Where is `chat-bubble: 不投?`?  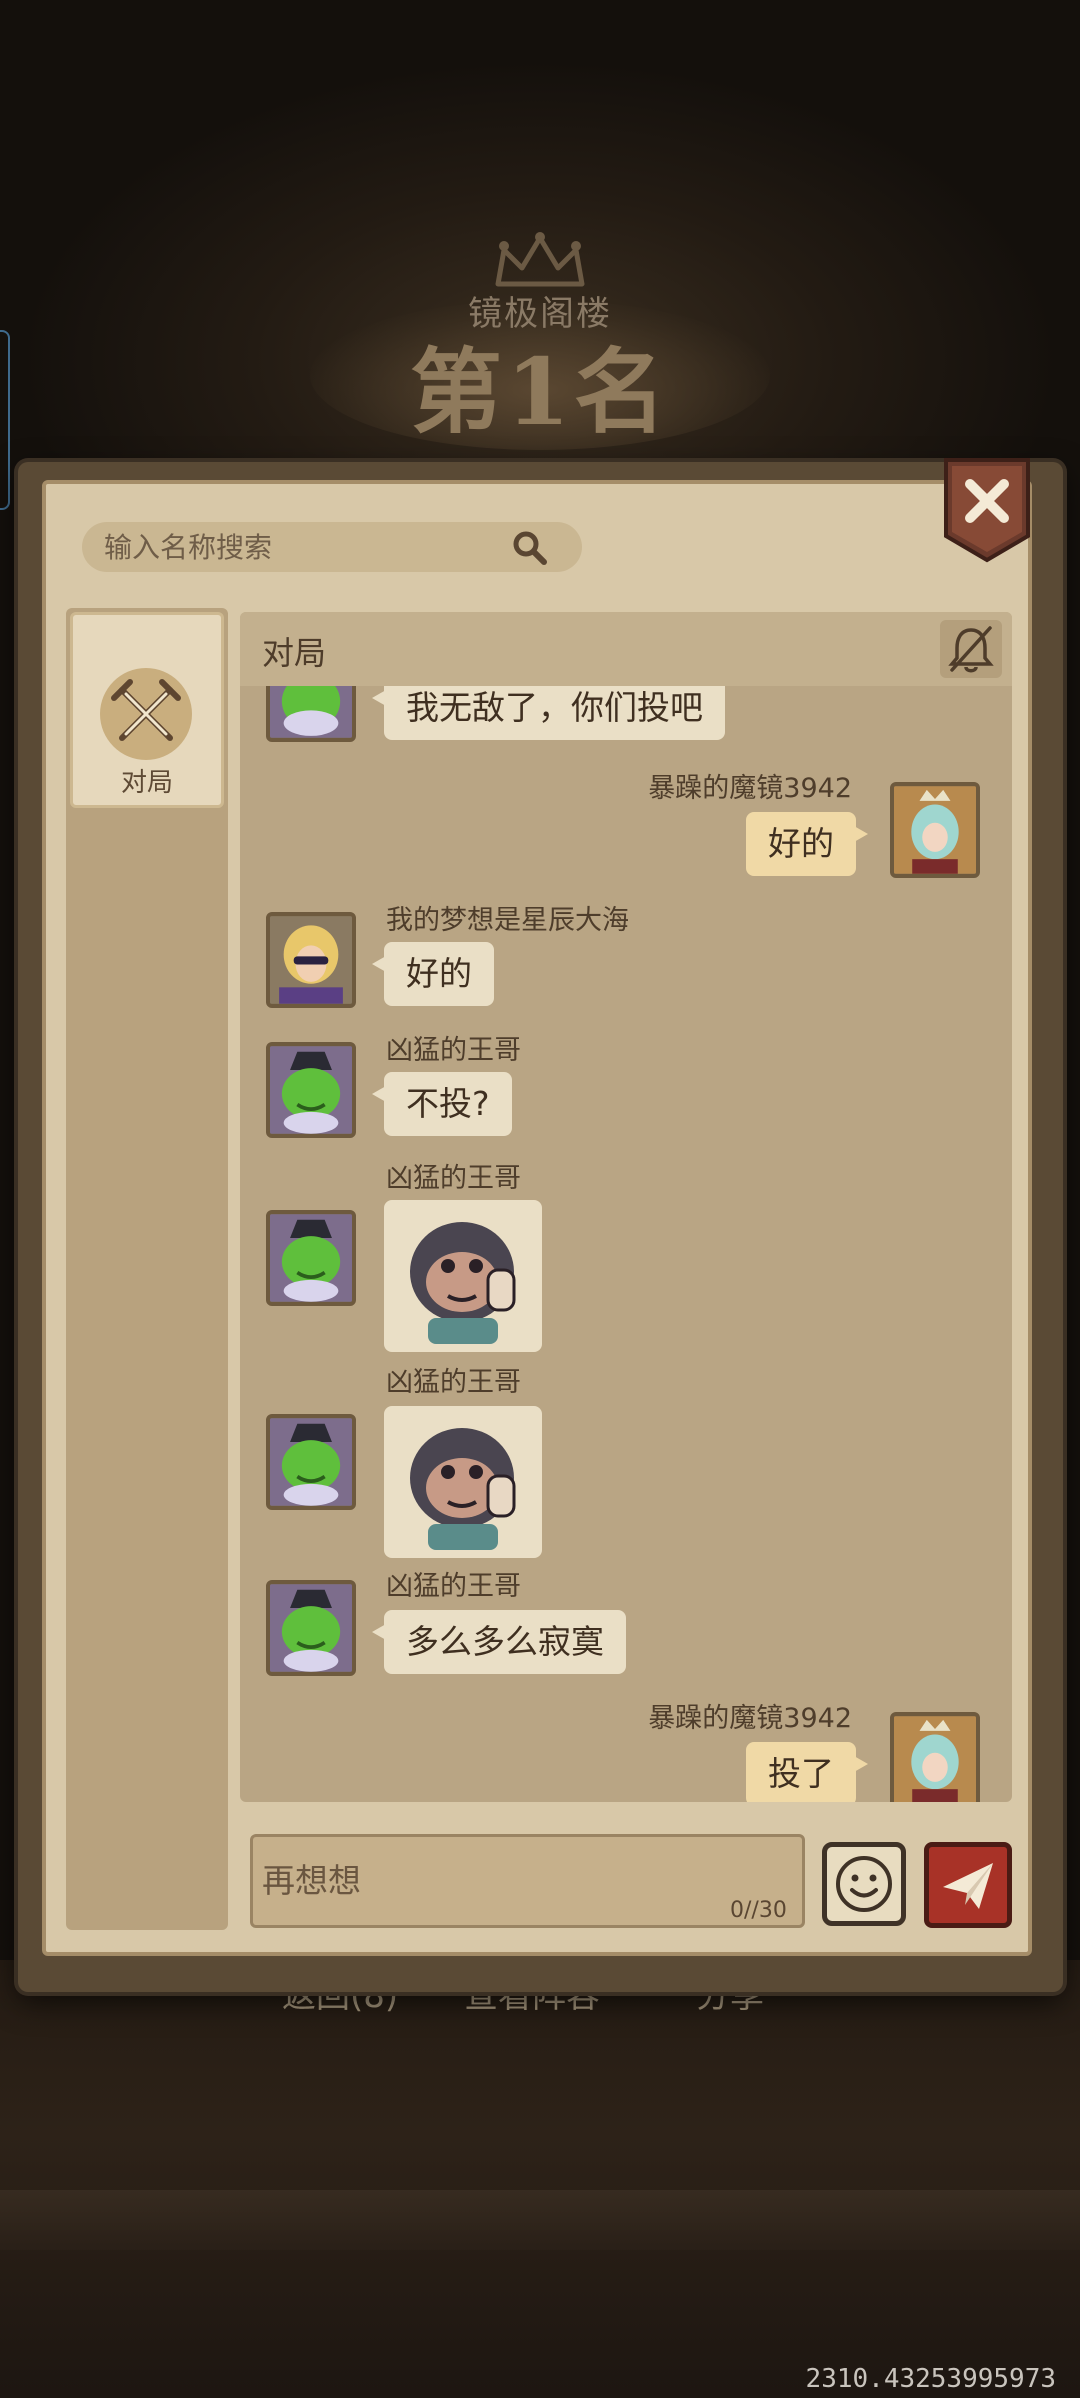
chat-bubble: 不投? is located at coordinates (442, 1104).